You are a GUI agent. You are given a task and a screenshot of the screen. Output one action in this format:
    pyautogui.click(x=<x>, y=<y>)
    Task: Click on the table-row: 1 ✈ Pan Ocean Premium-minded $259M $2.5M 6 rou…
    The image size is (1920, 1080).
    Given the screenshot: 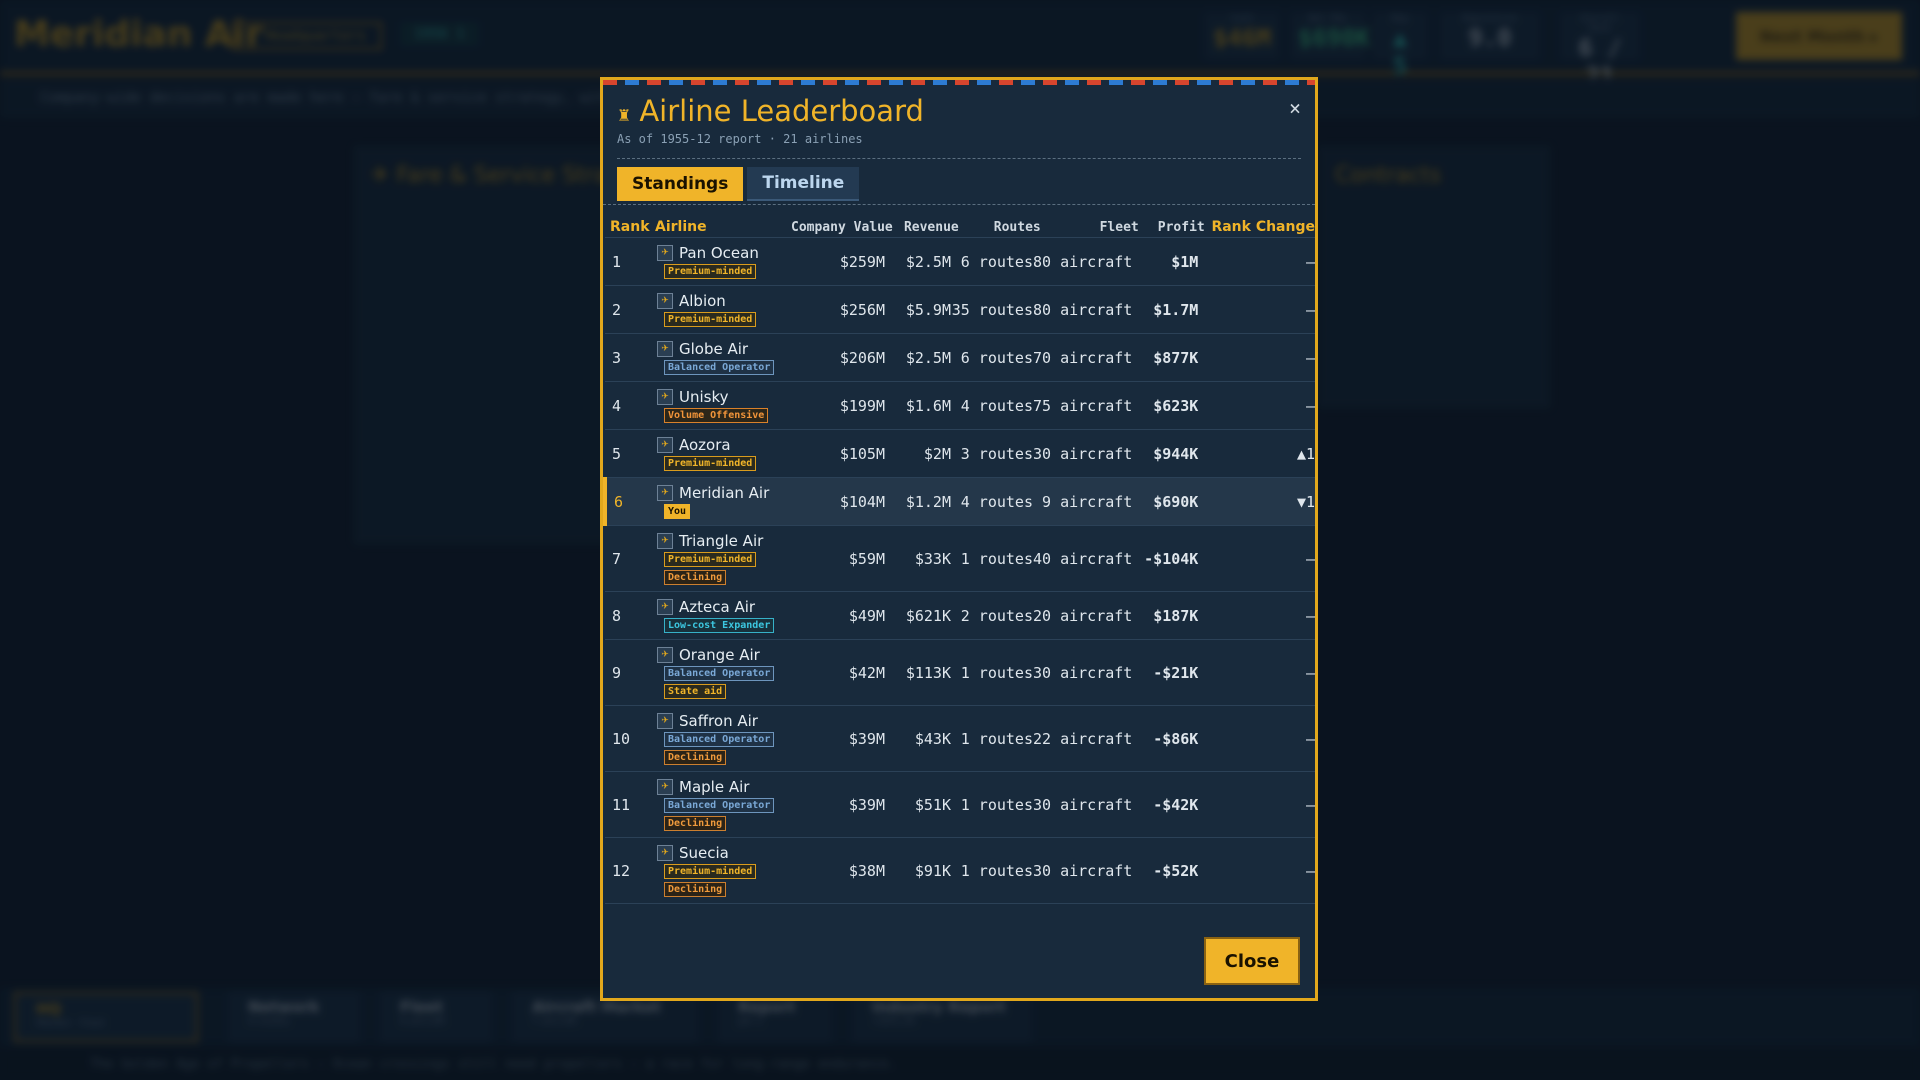 What is the action you would take?
    pyautogui.click(x=960, y=261)
    